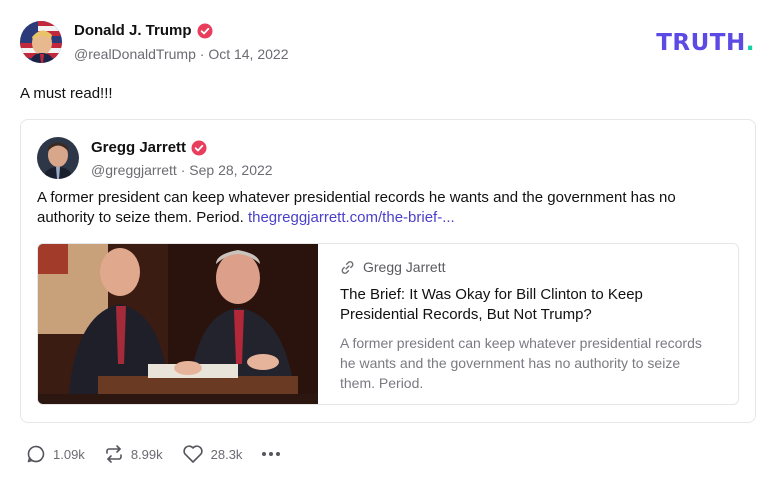 Image resolution: width=777 pixels, height=485 pixels. What do you see at coordinates (226, 454) in the screenshot?
I see `like-count: 28.3k` at bounding box center [226, 454].